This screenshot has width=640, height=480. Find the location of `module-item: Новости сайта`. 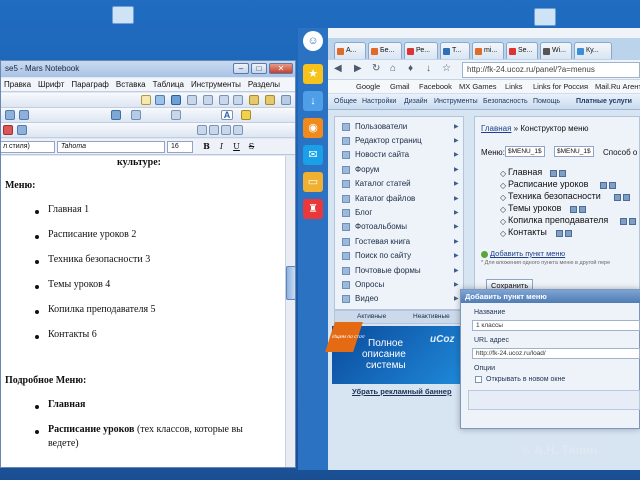

module-item: Новости сайта is located at coordinates (382, 154).